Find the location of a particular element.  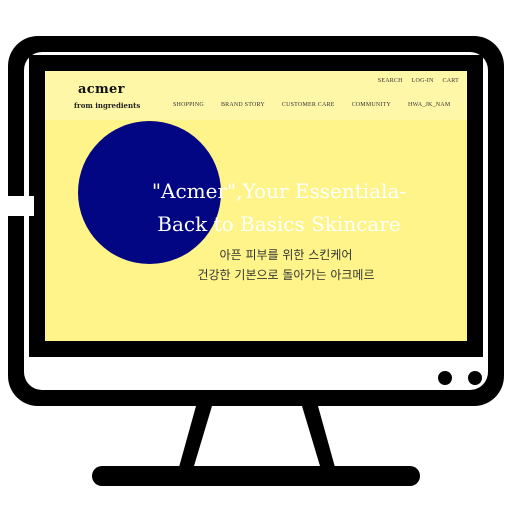

hero-subtitle: 아픈 피부를 위한 스킨케어 건강한 기본으로 돌아가는 아크메르 is located at coordinates (286, 265).